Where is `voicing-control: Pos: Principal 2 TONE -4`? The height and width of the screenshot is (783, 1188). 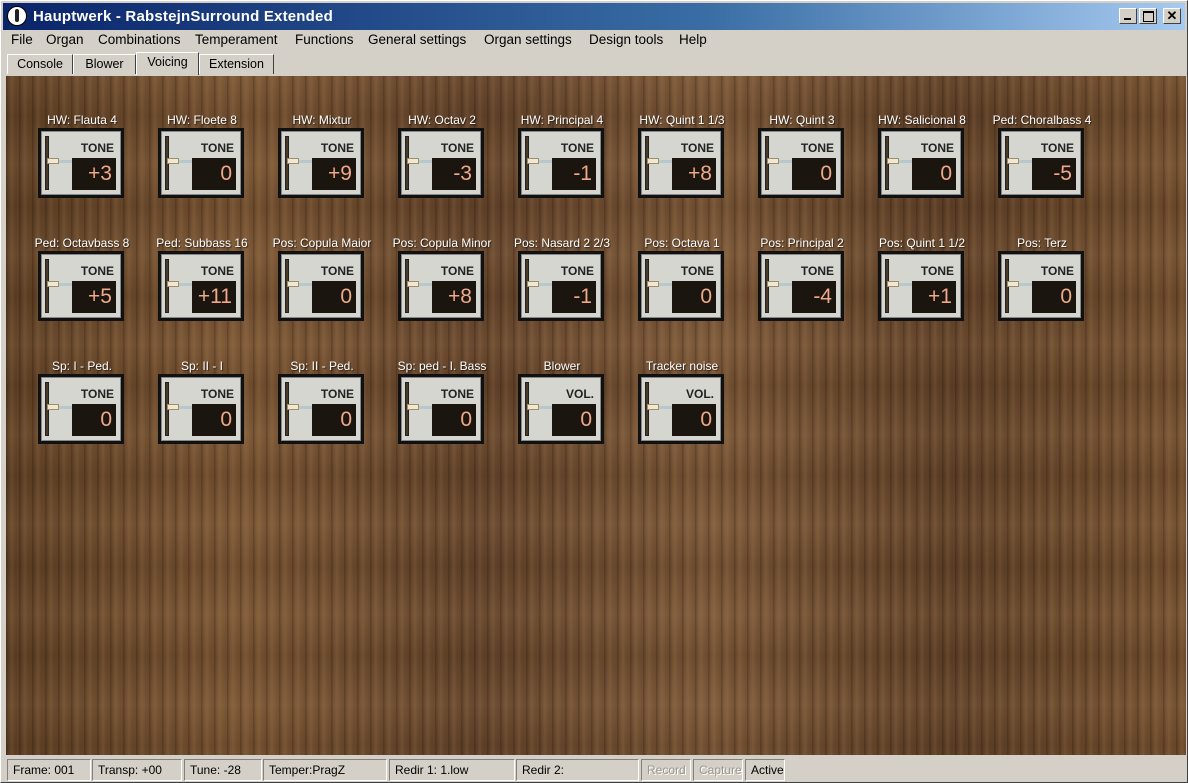
voicing-control: Pos: Principal 2 TONE -4 is located at coordinates (802, 278).